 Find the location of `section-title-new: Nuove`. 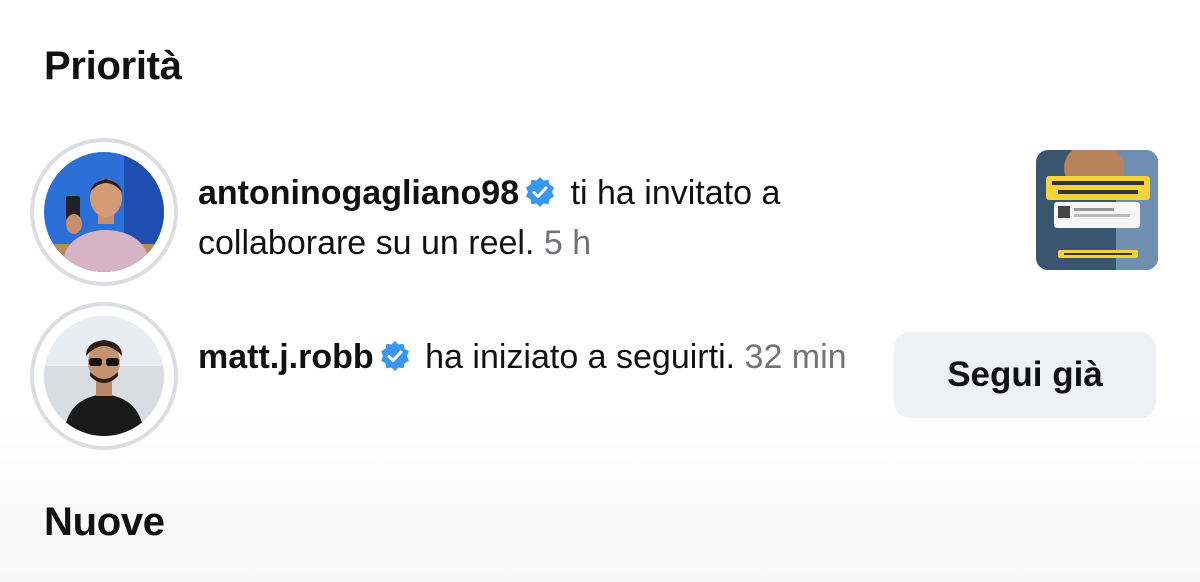

section-title-new: Nuove is located at coordinates (104, 522).